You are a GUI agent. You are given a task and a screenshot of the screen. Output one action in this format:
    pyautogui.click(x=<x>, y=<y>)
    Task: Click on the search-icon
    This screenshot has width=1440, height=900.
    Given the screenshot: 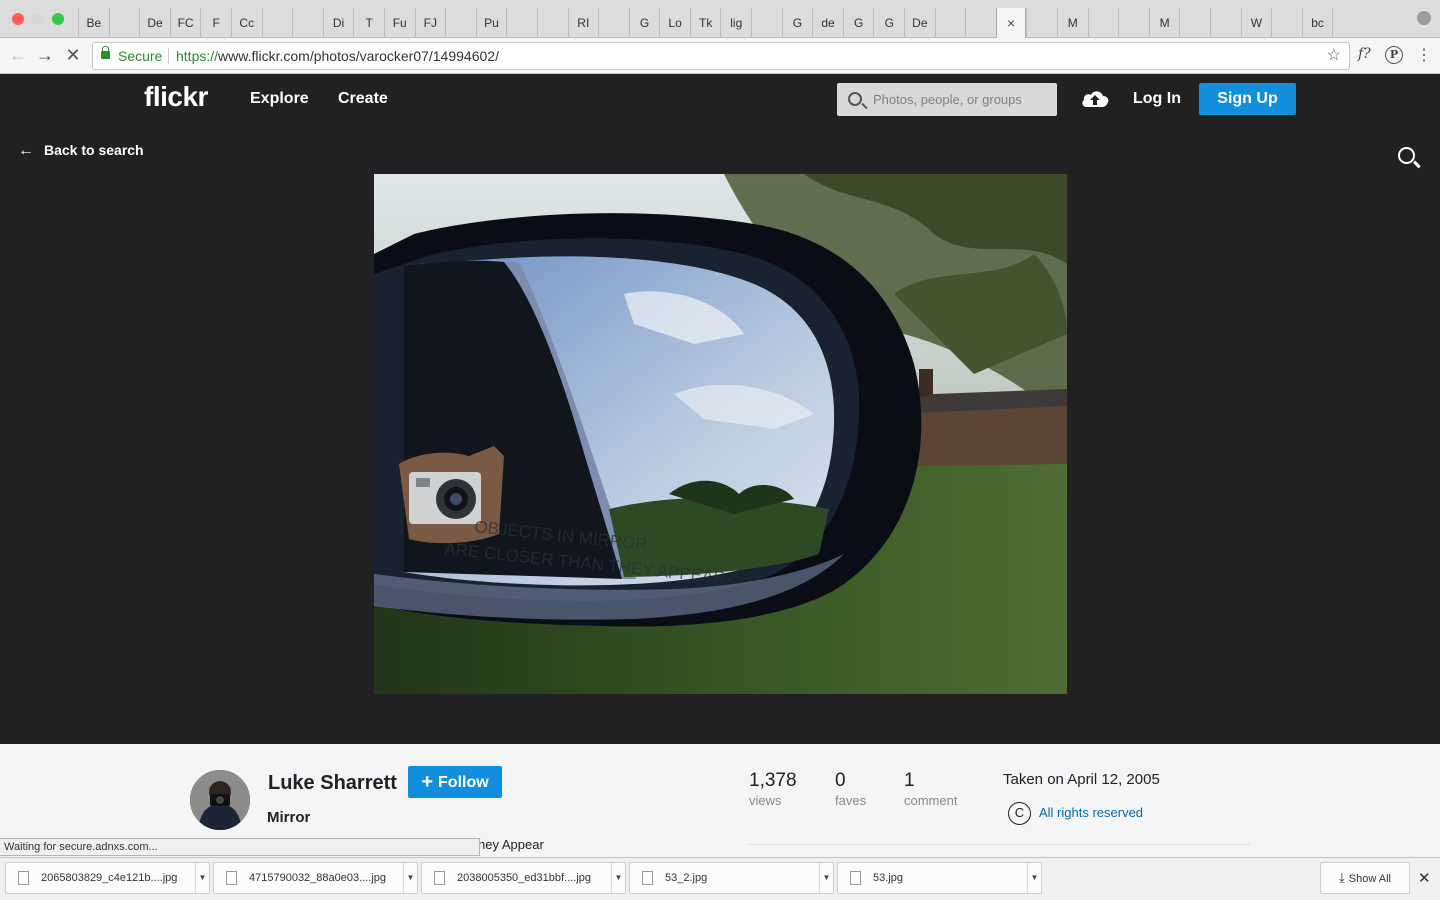 What is the action you would take?
    pyautogui.click(x=855, y=99)
    